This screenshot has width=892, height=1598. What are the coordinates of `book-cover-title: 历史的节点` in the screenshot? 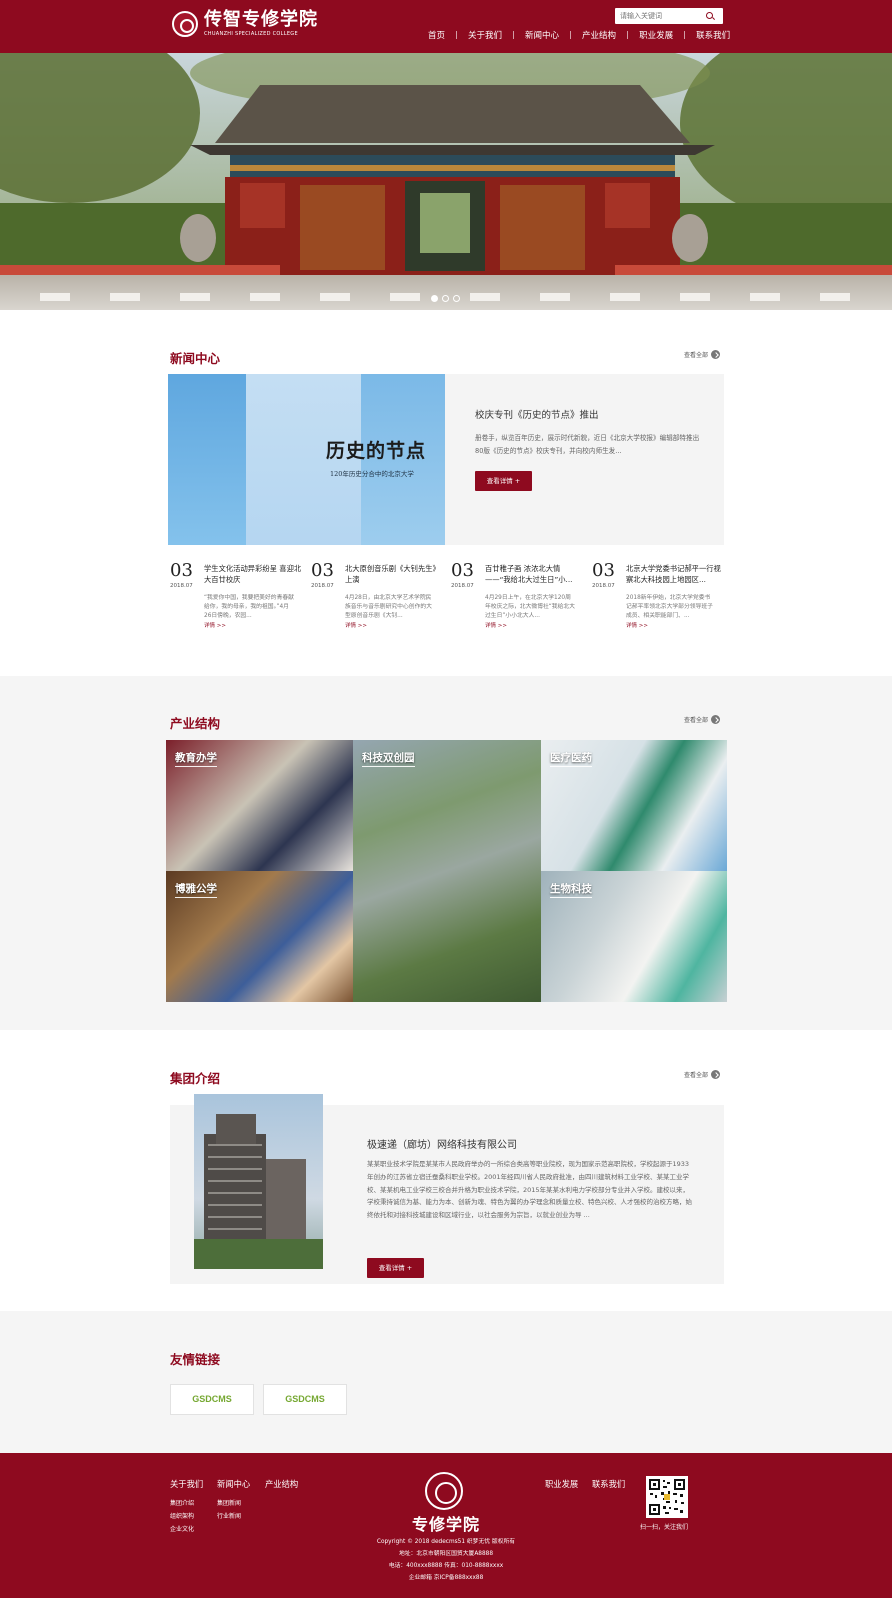 It's located at (376, 451).